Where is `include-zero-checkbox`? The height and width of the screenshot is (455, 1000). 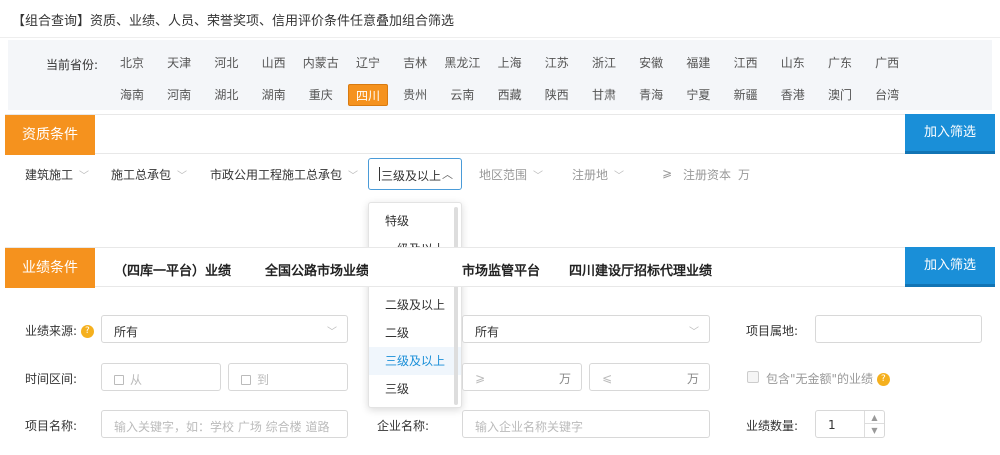 include-zero-checkbox is located at coordinates (753, 377).